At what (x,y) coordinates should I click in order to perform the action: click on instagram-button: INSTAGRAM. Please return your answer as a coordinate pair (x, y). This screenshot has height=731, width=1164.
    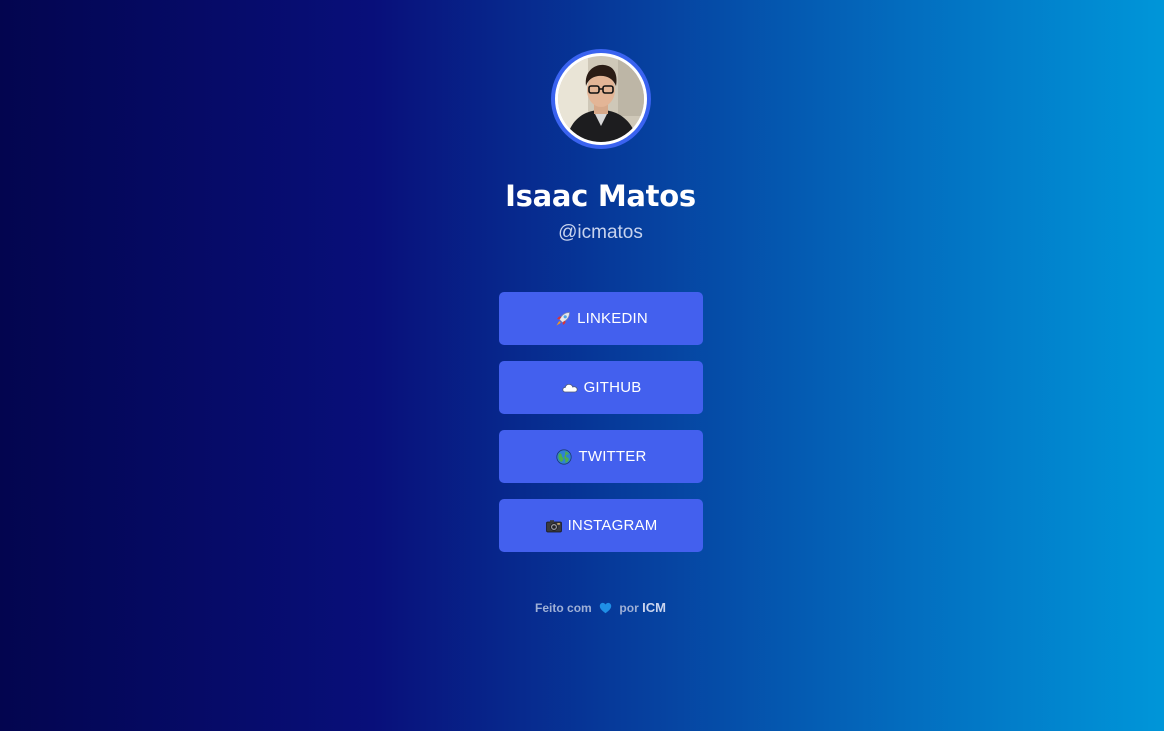
    Looking at the image, I should click on (601, 525).